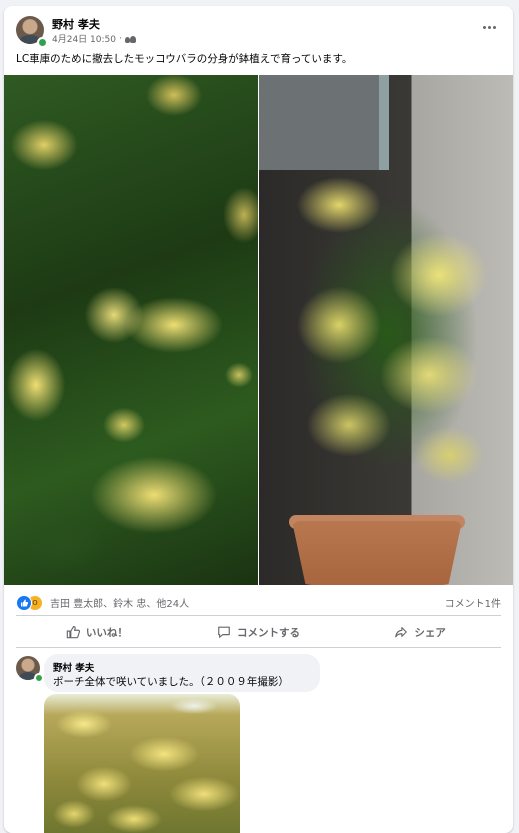 This screenshot has height=833, width=519. I want to click on more-horizontal-icon, so click(484, 27).